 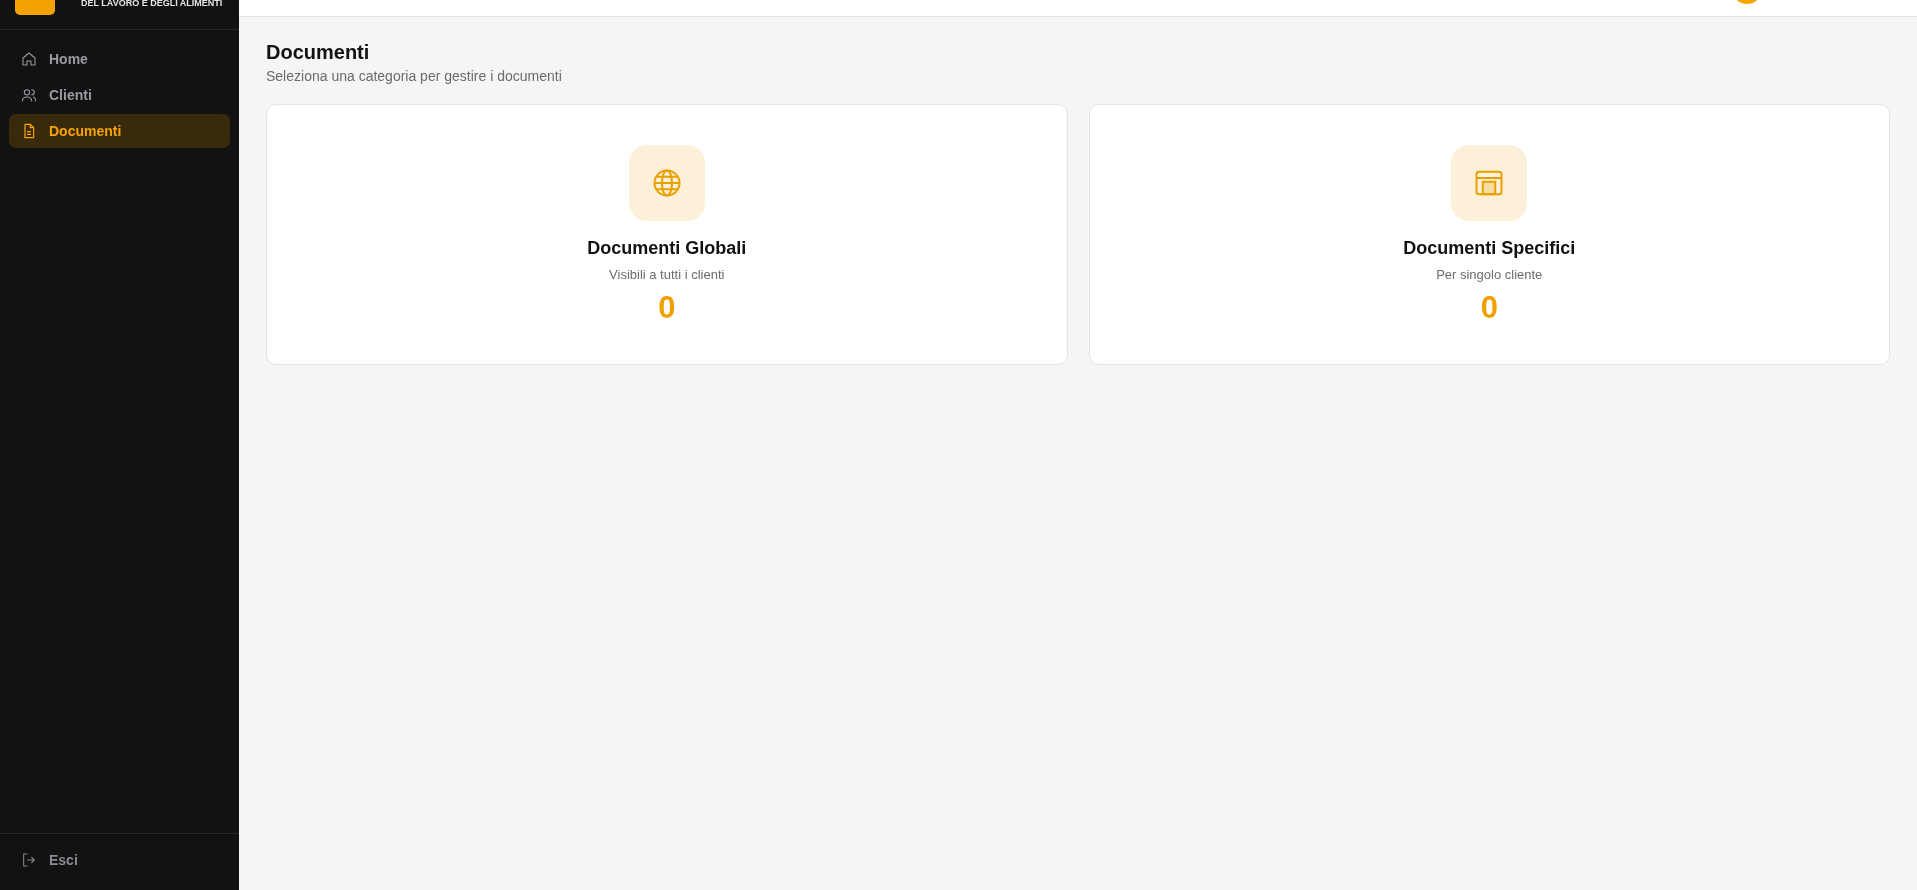 What do you see at coordinates (1489, 248) in the screenshot?
I see `card-title: Documenti Specifici` at bounding box center [1489, 248].